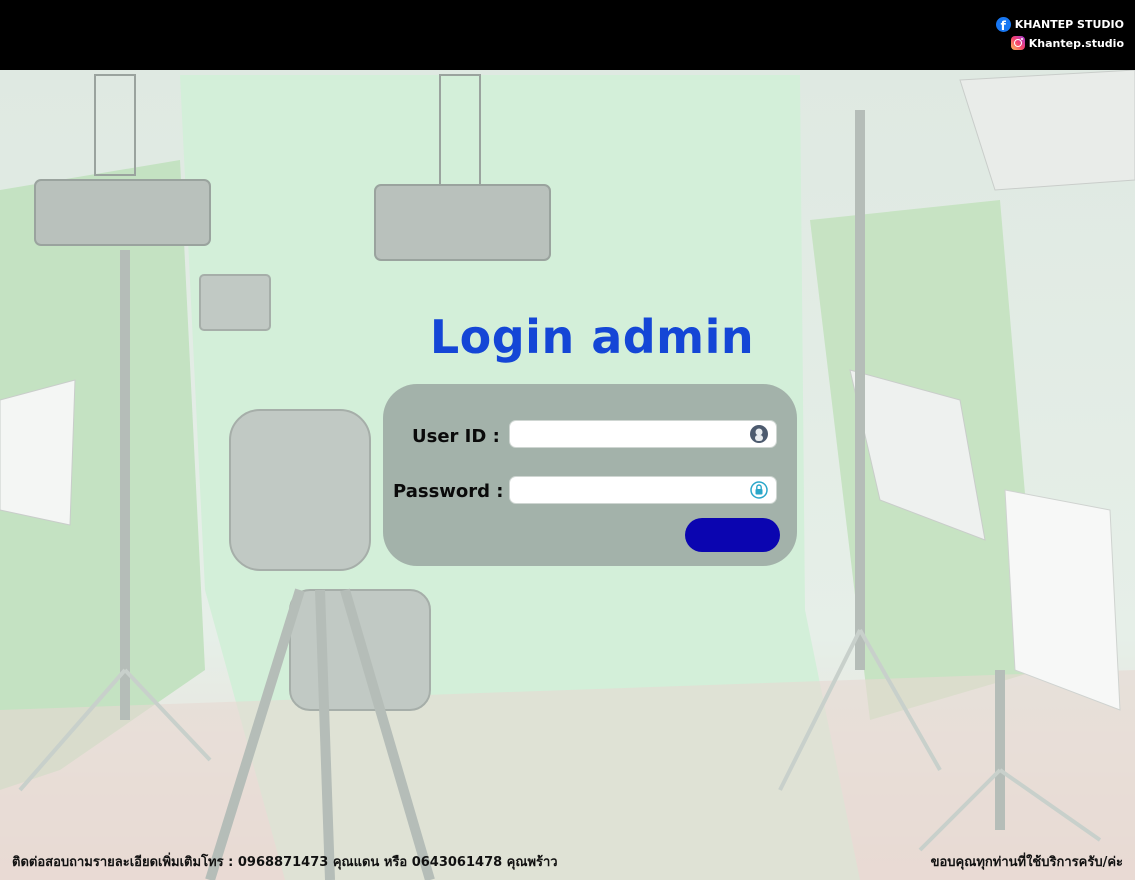 The height and width of the screenshot is (880, 1135). I want to click on user-id-field, so click(643, 434).